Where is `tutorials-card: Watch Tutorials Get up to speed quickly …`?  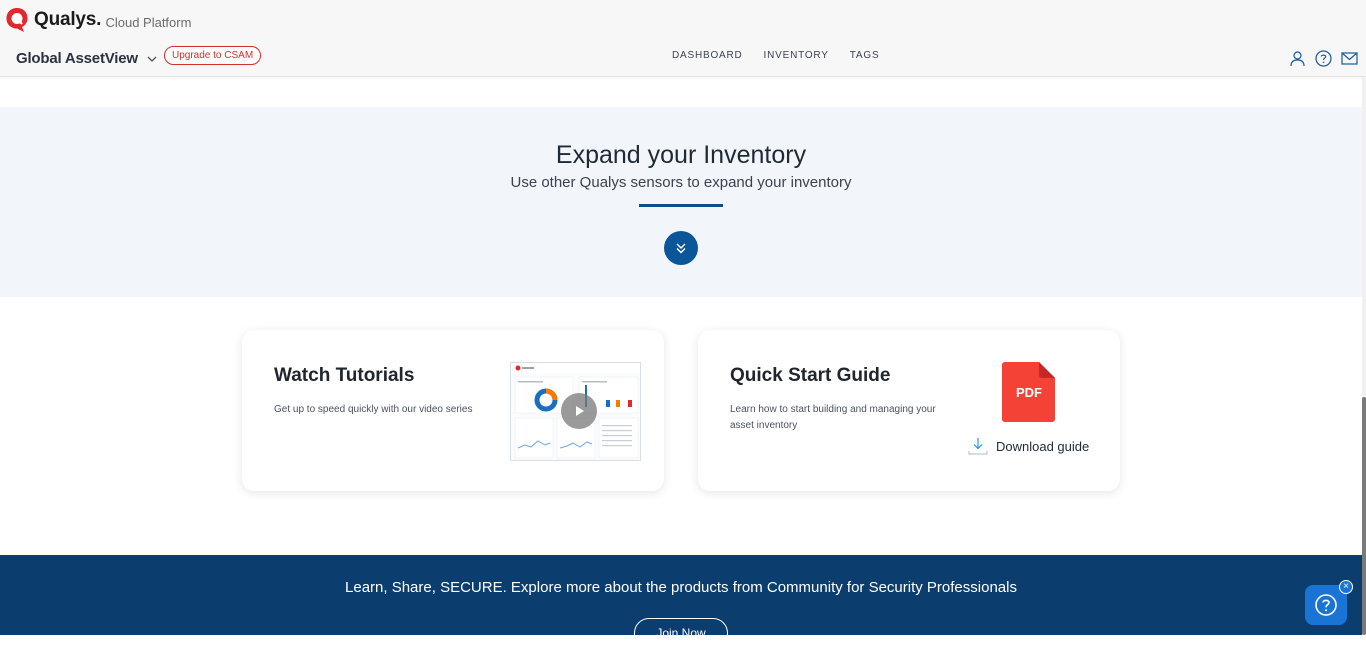 tutorials-card: Watch Tutorials Get up to speed quickly … is located at coordinates (453, 410).